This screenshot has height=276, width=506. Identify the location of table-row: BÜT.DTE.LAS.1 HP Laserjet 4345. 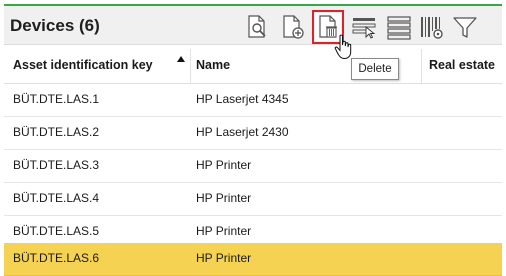
(253, 100).